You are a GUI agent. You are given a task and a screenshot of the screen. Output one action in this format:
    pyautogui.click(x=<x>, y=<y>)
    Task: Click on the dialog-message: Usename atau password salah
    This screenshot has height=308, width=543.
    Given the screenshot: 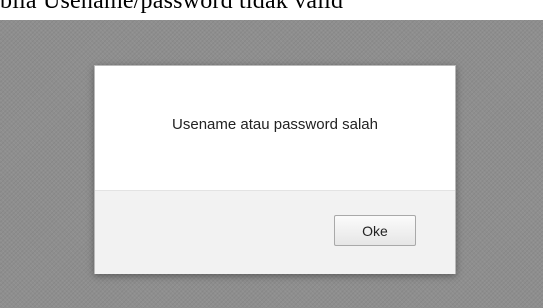 What is the action you would take?
    pyautogui.click(x=275, y=124)
    